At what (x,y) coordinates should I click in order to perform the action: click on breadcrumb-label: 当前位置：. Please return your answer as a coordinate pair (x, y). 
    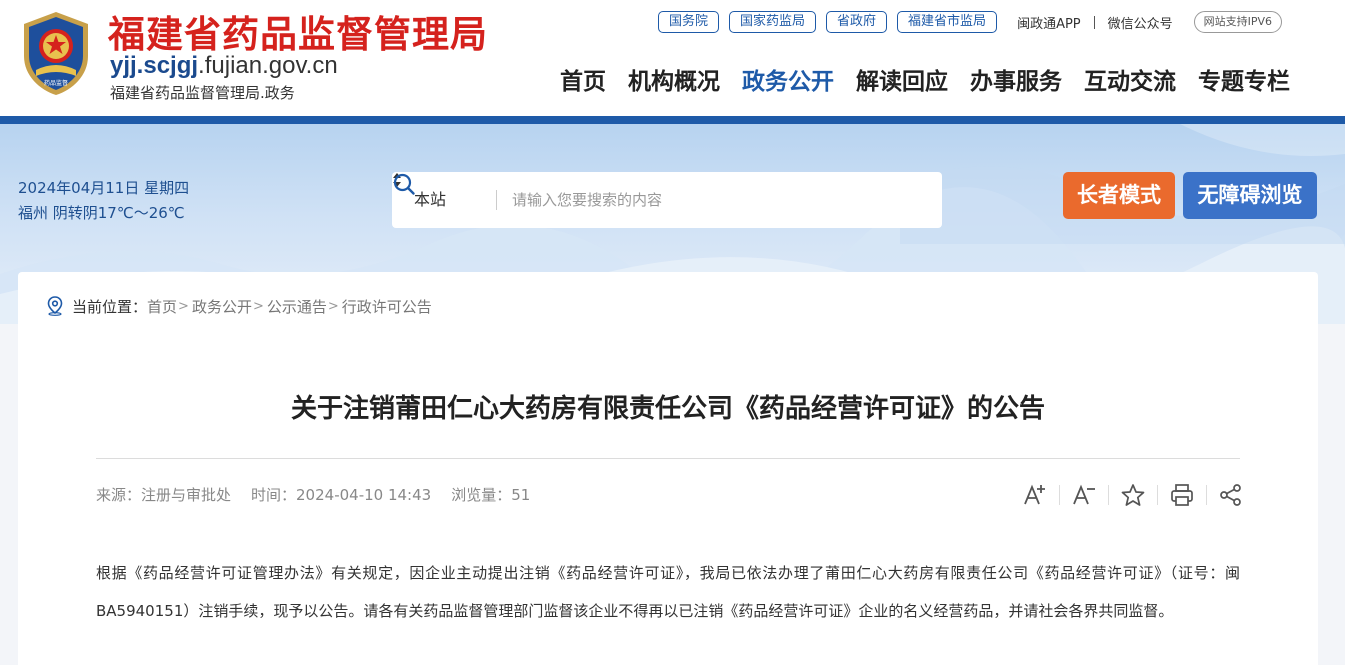
    Looking at the image, I should click on (110, 306).